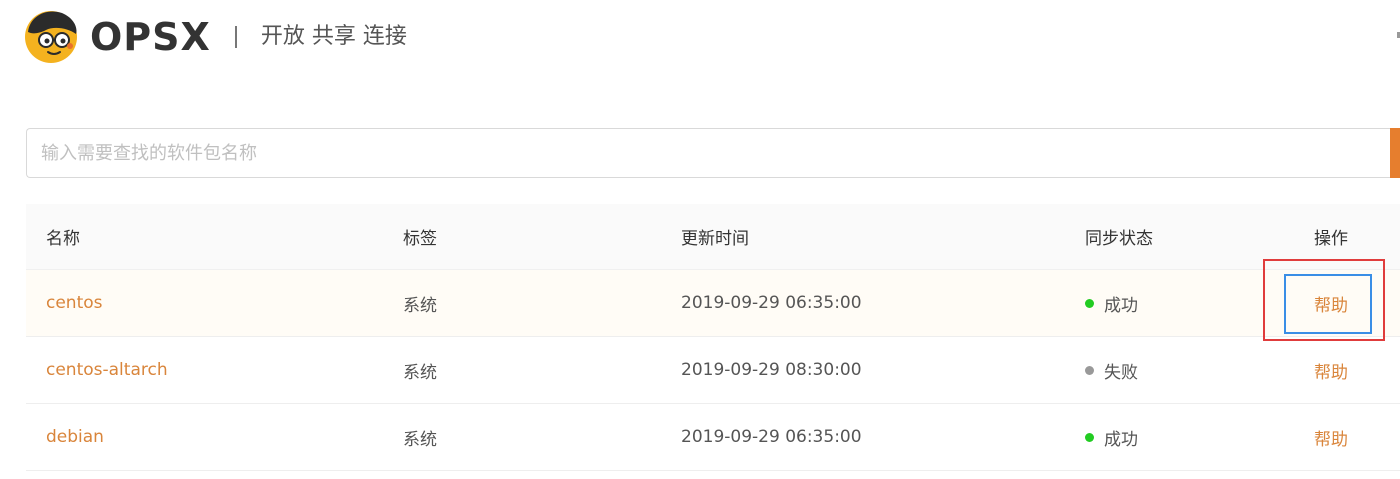 The image size is (1400, 479). Describe the element at coordinates (51, 37) in the screenshot. I see `mascot-logo-icon` at that location.